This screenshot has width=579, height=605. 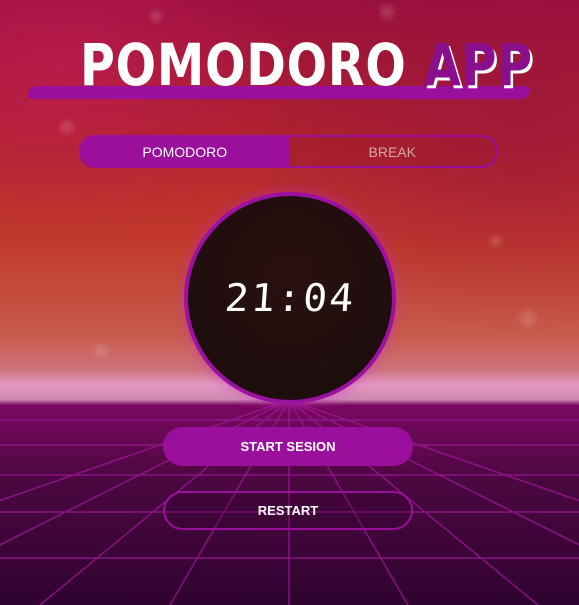 I want to click on title-main: POMODORO, so click(x=243, y=65).